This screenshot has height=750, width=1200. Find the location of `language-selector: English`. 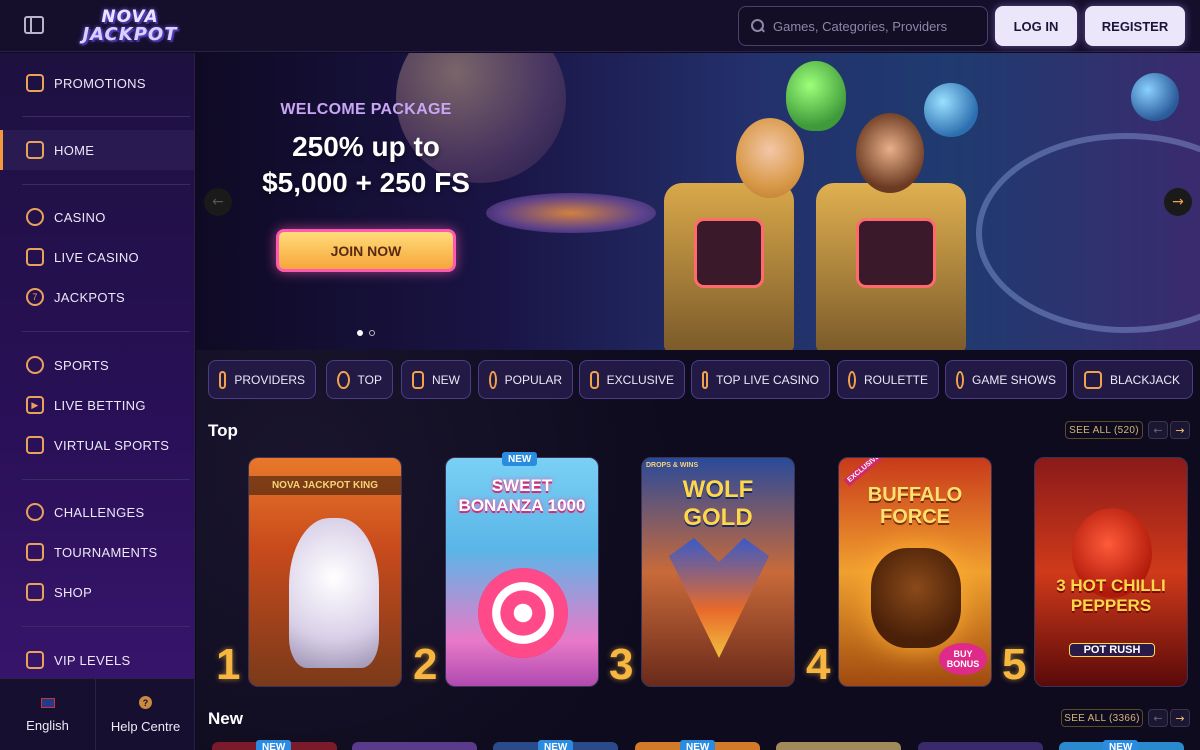

language-selector: English is located at coordinates (48, 714).